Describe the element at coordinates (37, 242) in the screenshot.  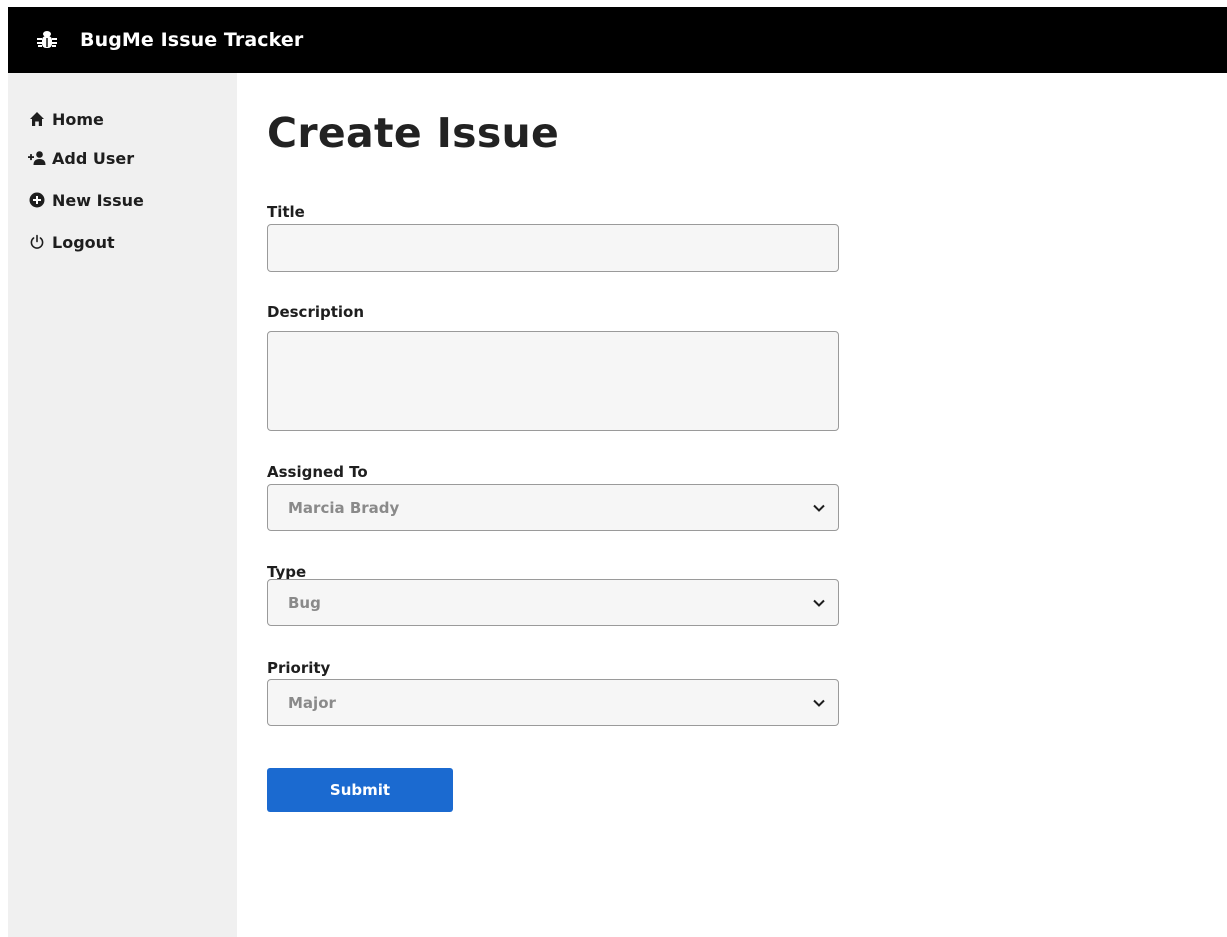
I see `power-icon` at that location.